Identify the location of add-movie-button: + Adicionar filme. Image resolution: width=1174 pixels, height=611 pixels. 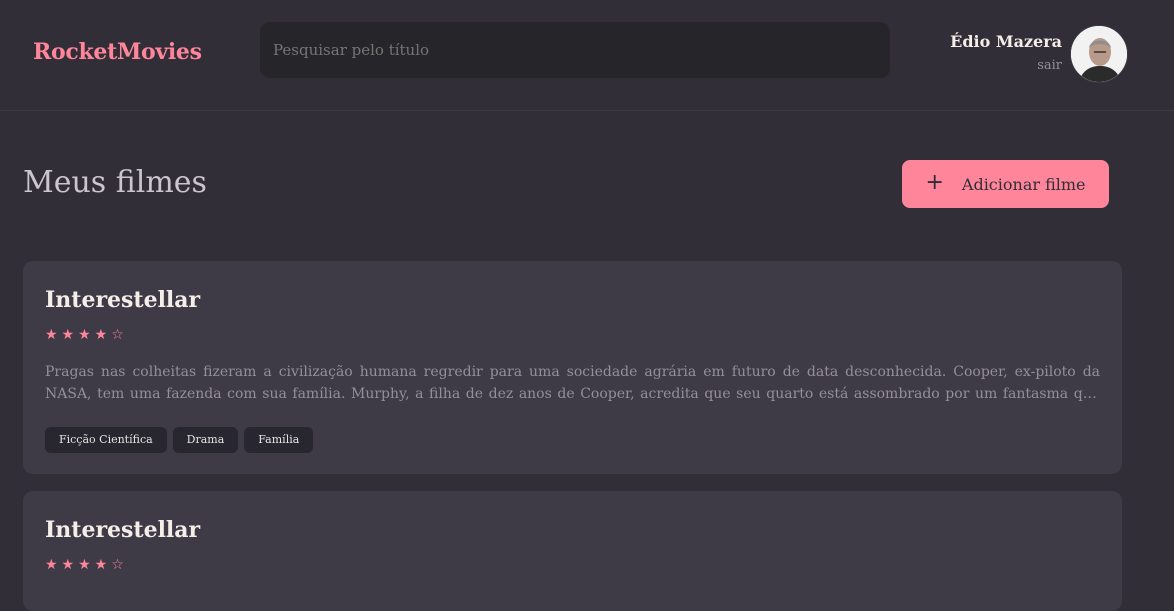
(1005, 184).